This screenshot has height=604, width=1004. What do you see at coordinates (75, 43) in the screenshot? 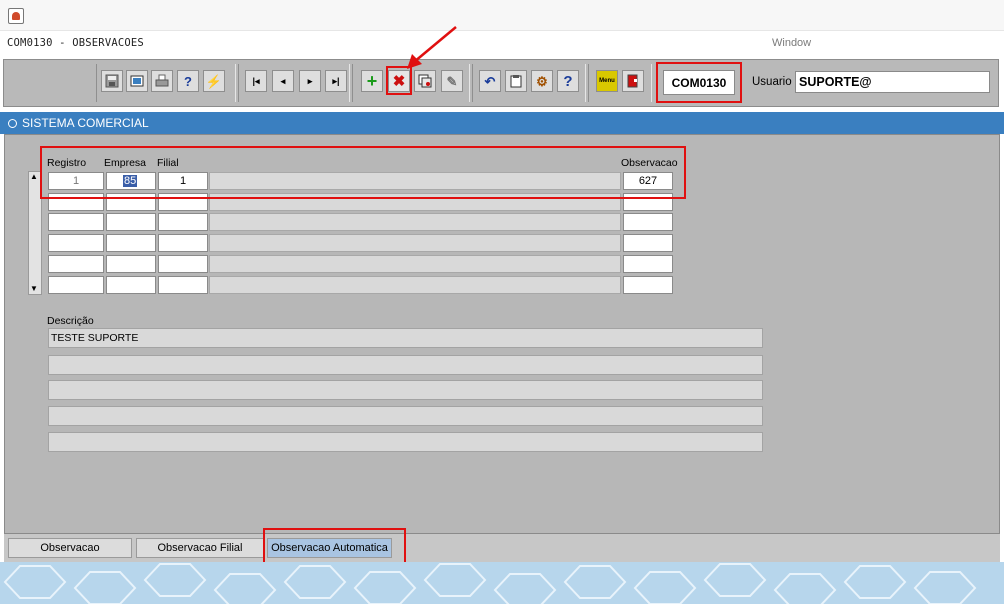
I see `form-title: COM0130 - OBSERVACOES` at bounding box center [75, 43].